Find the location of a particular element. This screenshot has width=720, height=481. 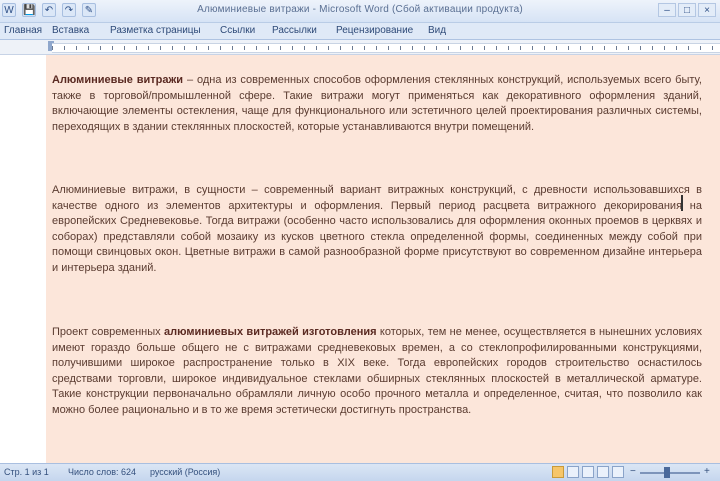

tab-review: Рецензирование is located at coordinates (374, 30).